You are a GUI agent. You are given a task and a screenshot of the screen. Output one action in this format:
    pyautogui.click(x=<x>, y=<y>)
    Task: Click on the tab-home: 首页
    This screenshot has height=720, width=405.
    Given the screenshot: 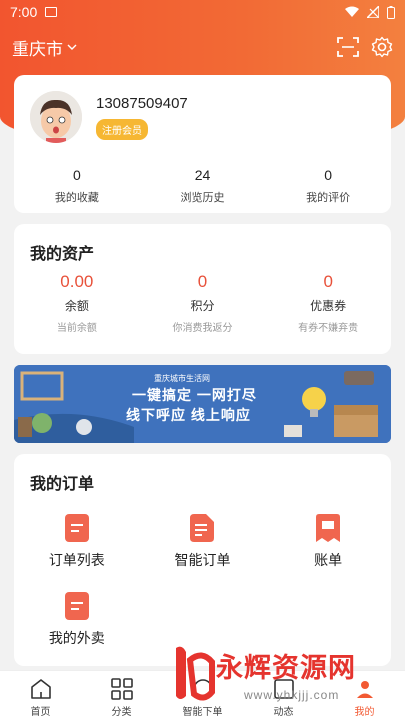 What is the action you would take?
    pyautogui.click(x=40, y=695)
    